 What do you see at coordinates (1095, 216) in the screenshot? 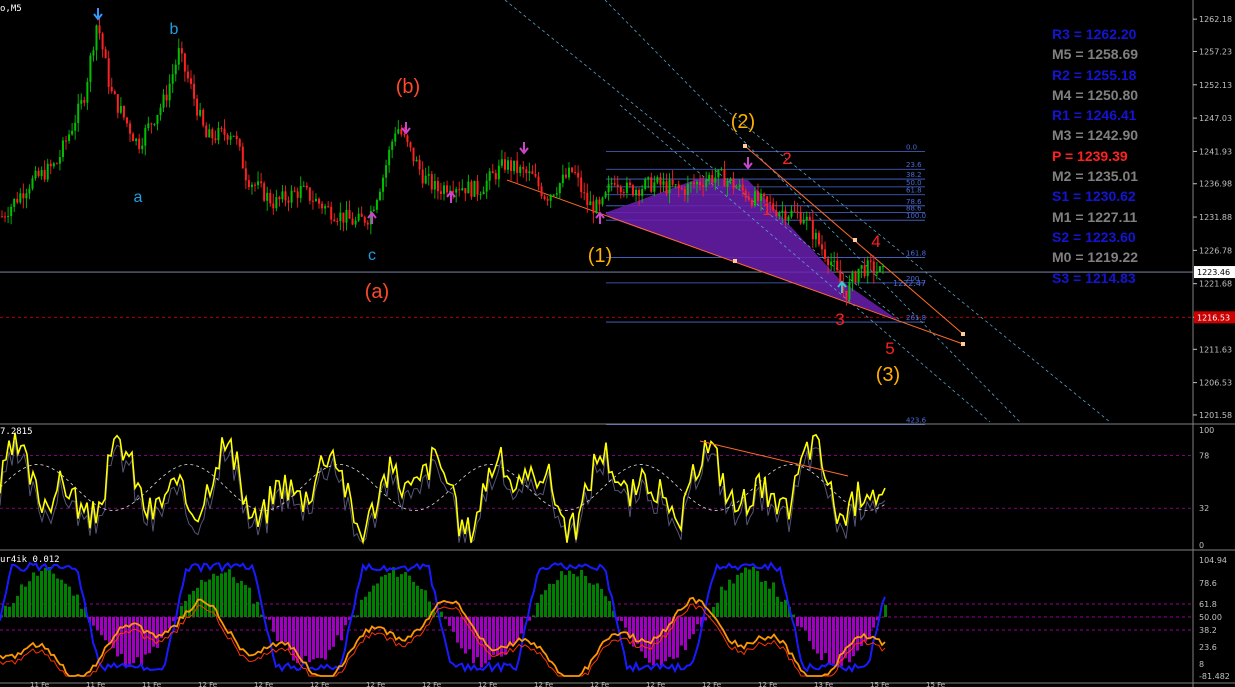
I see `pivot-level-9: M1 = 1227.11` at bounding box center [1095, 216].